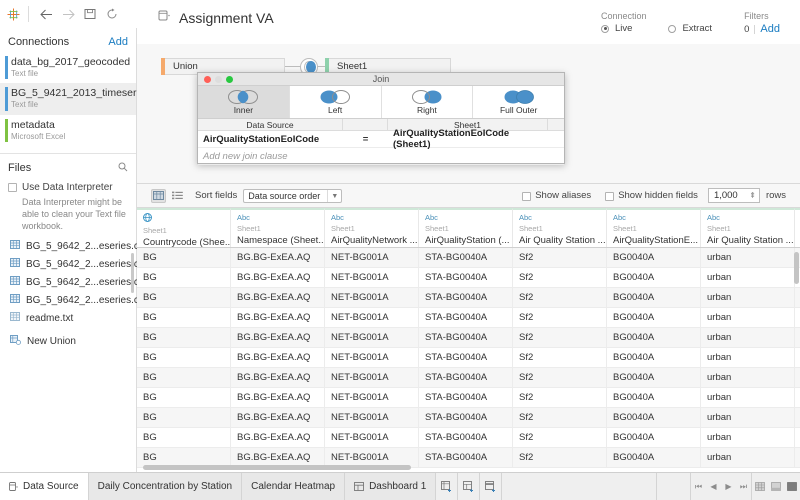 The image size is (800, 500). Describe the element at coordinates (132, 273) in the screenshot. I see `sidebar-scrollbar` at that location.